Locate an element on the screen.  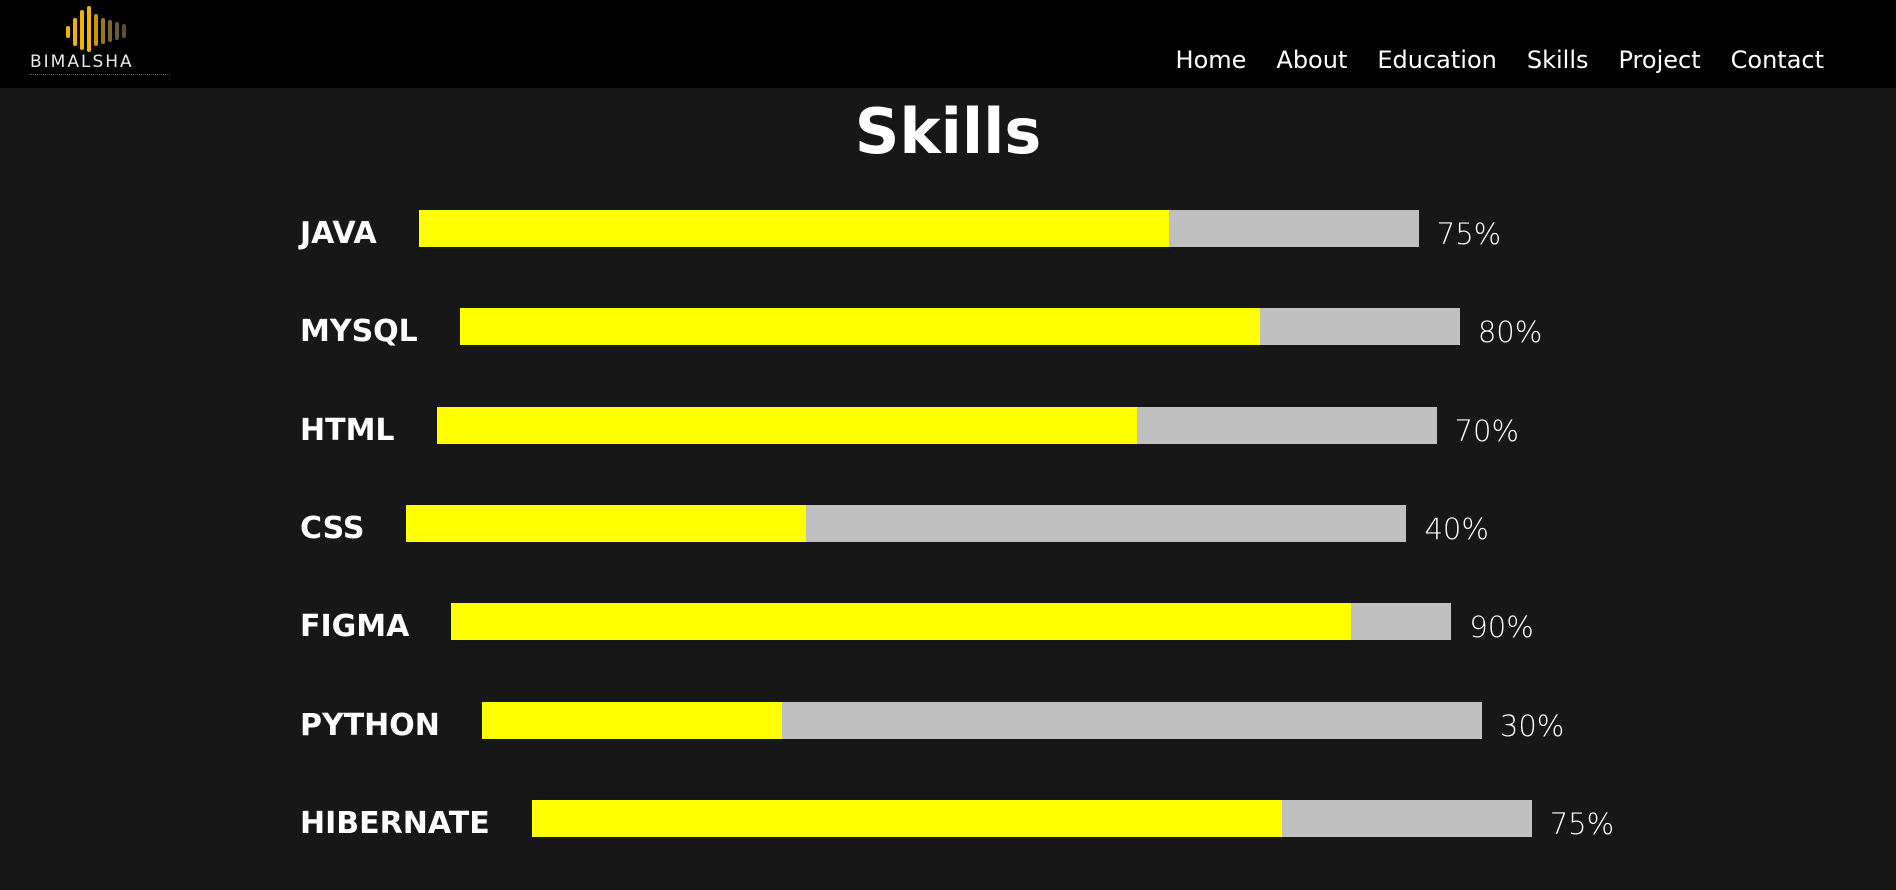
skill-row-css: CSS 40% is located at coordinates (894, 525).